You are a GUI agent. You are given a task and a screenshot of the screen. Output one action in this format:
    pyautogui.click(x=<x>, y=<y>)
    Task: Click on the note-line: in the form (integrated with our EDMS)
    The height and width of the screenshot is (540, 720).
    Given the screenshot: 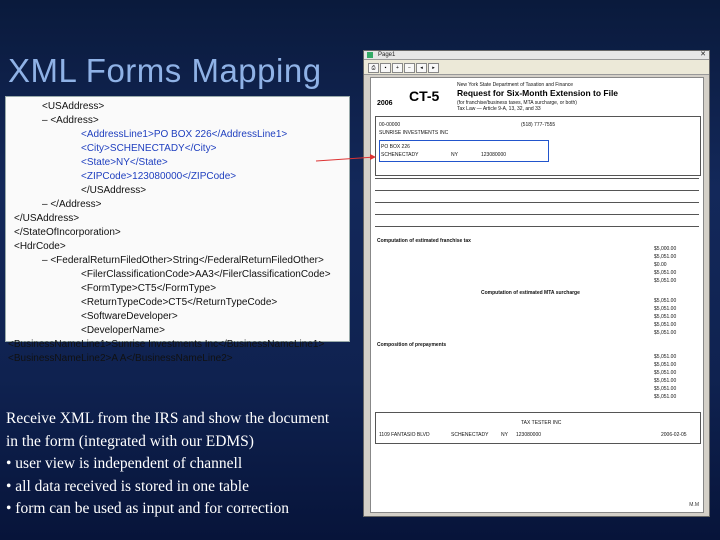 What is the action you would take?
    pyautogui.click(x=130, y=441)
    